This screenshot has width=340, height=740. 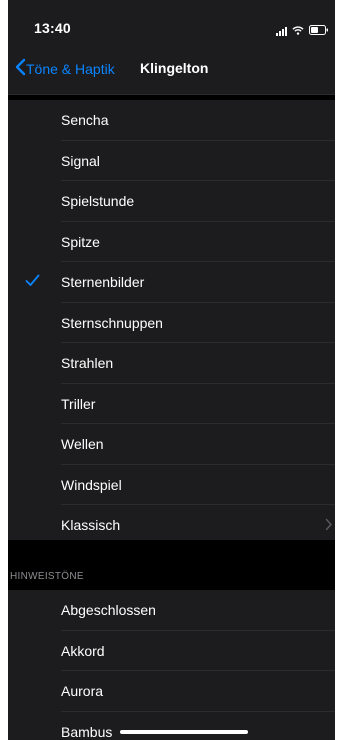 What do you see at coordinates (87, 731) in the screenshot?
I see `alert-tone-label: Bambus` at bounding box center [87, 731].